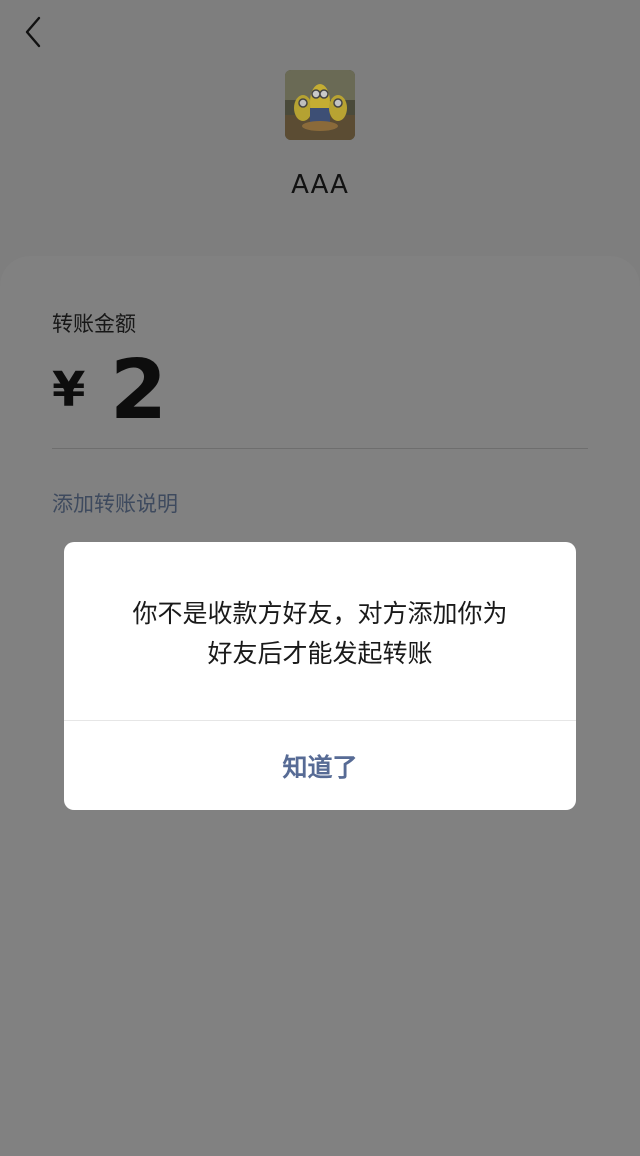  What do you see at coordinates (320, 653) in the screenshot?
I see `dialog-message-line: 好友后才能发起转账` at bounding box center [320, 653].